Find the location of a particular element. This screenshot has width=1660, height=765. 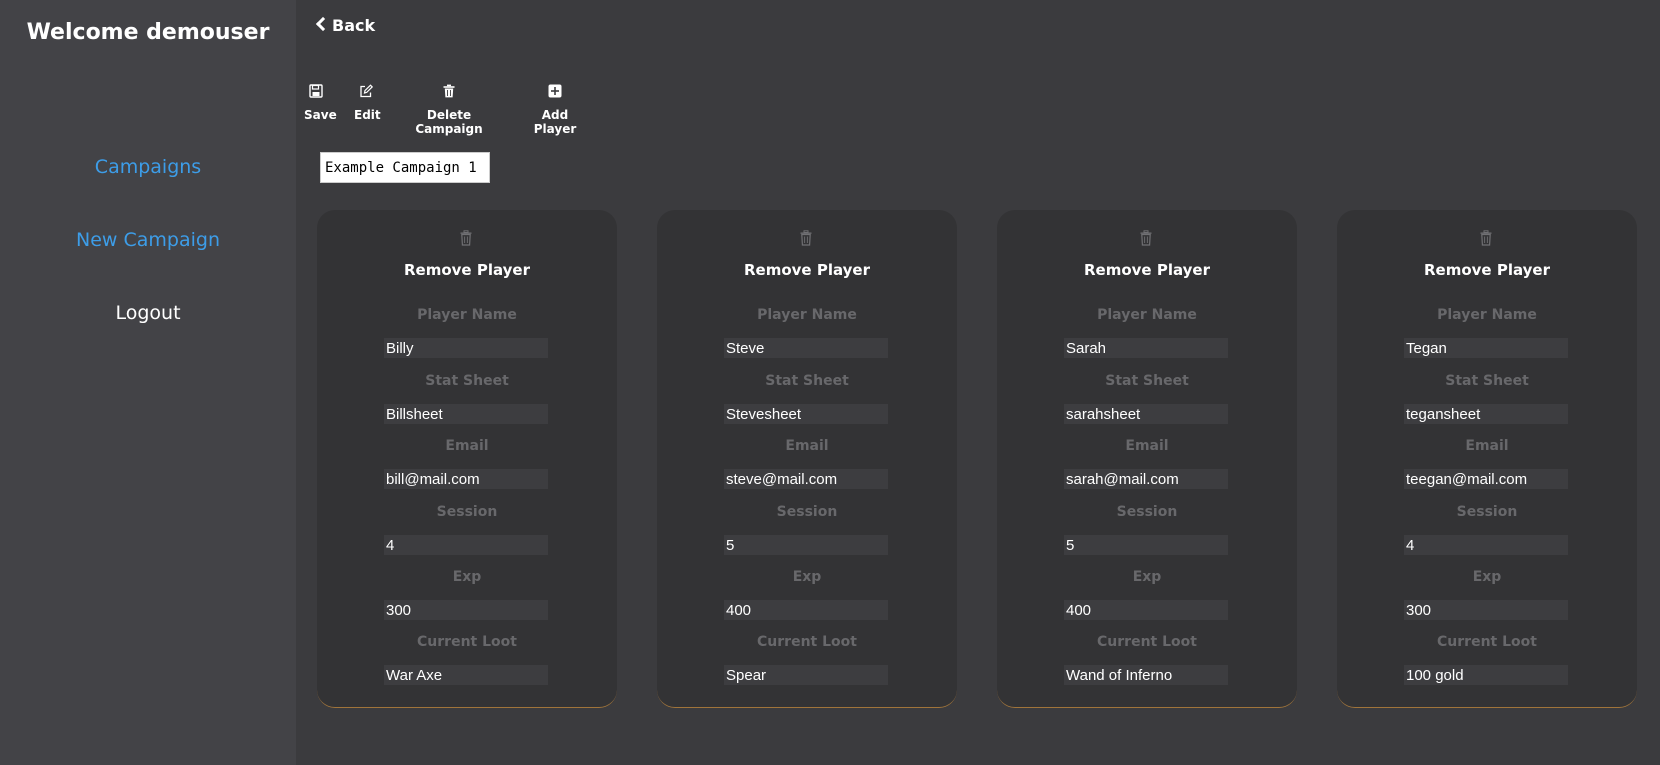

floppy-disk-icon is located at coordinates (316, 91).